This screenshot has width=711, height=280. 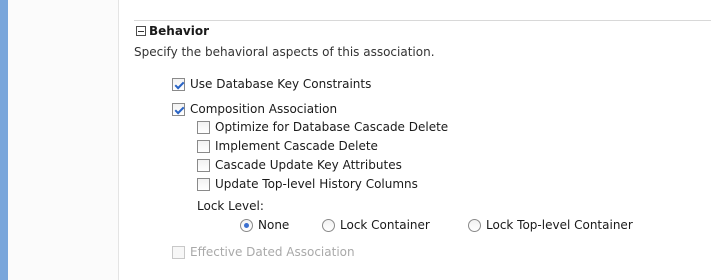 I want to click on use-db-key-constraints-label: Use Database Key Constraints, so click(x=281, y=84).